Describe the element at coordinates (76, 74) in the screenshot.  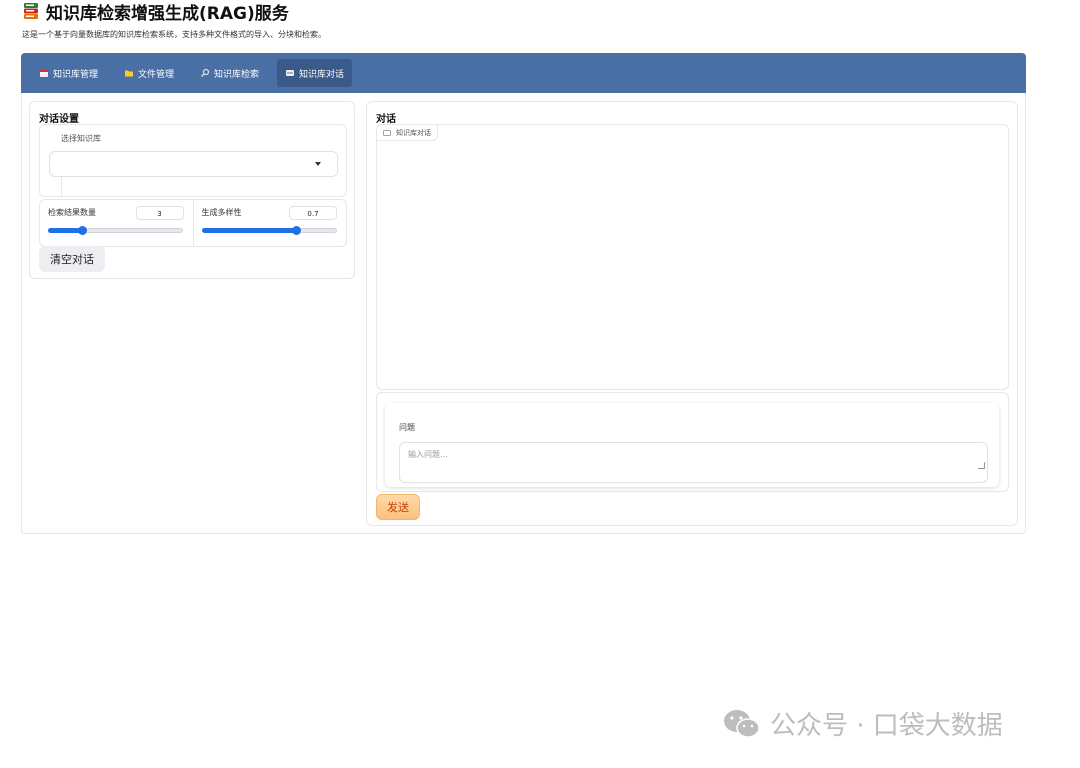
I see `tab-label: 知识库管理` at that location.